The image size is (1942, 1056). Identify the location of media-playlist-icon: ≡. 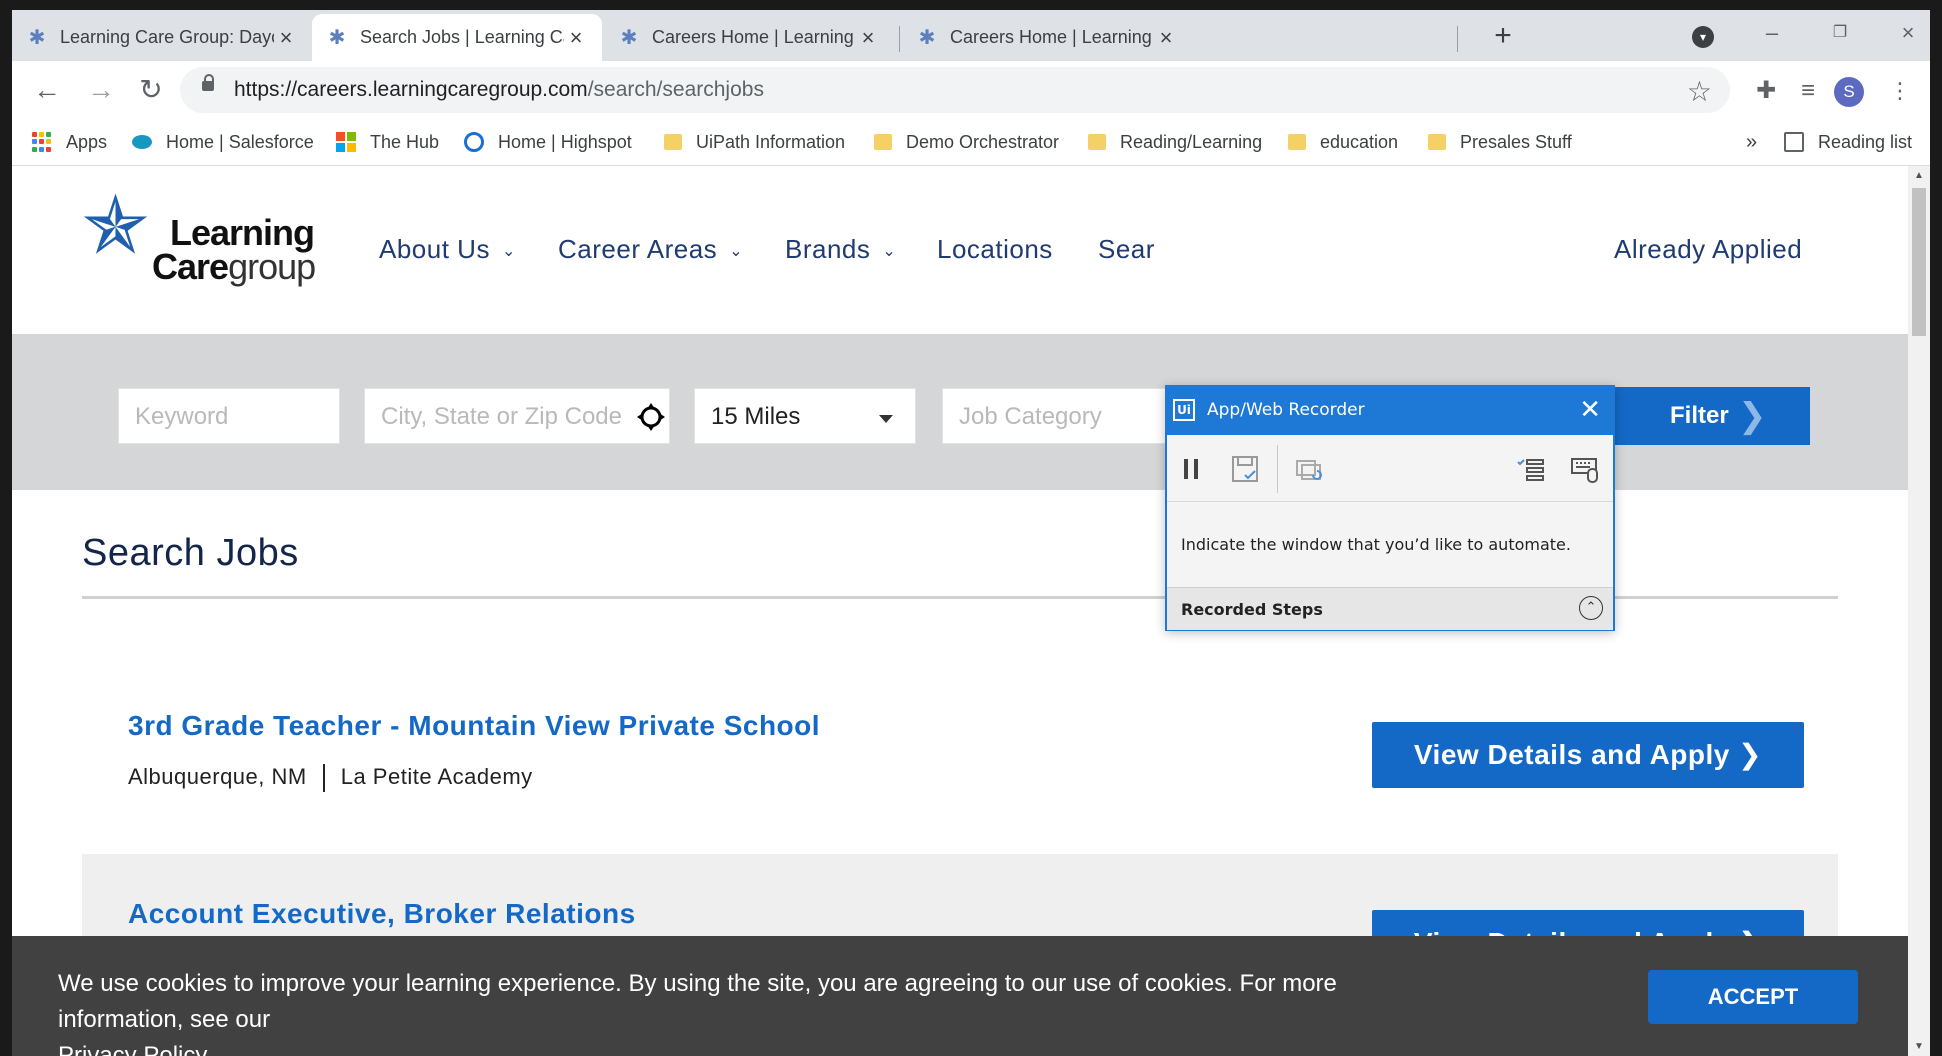
(1808, 91).